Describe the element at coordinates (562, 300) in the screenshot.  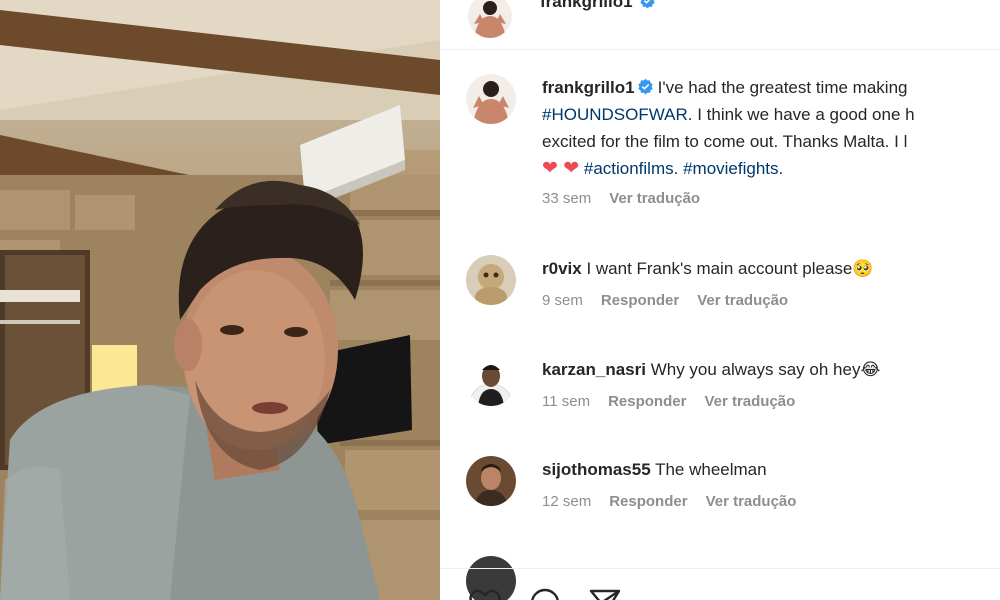
I see `comment-time: 9 sem` at that location.